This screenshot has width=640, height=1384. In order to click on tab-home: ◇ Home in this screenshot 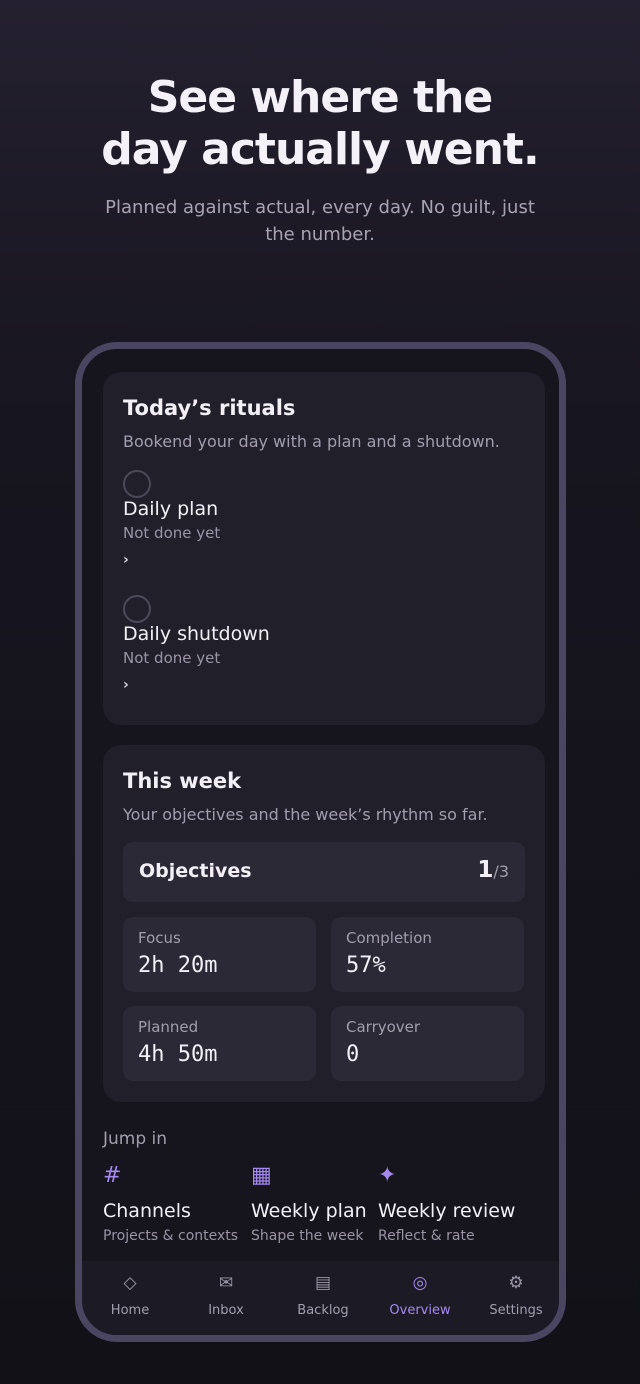, I will do `click(130, 1298)`.